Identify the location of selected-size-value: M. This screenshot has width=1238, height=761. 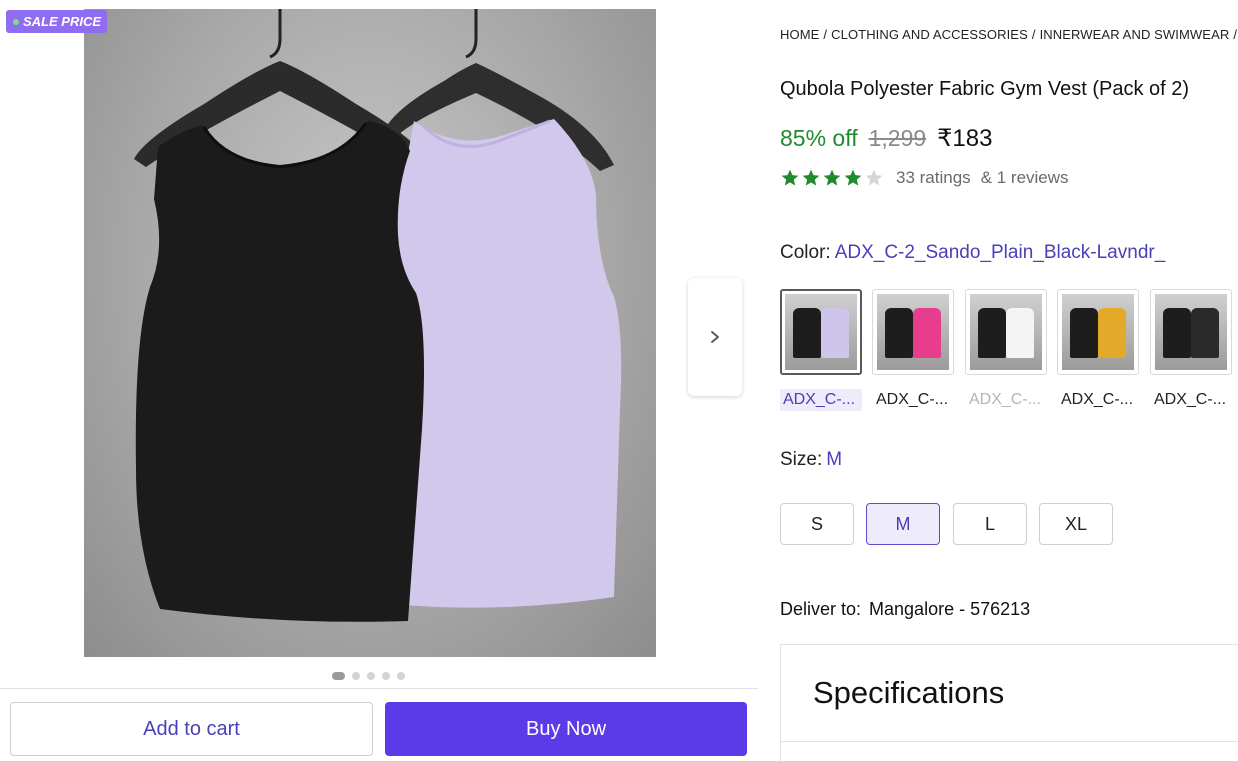
(834, 459).